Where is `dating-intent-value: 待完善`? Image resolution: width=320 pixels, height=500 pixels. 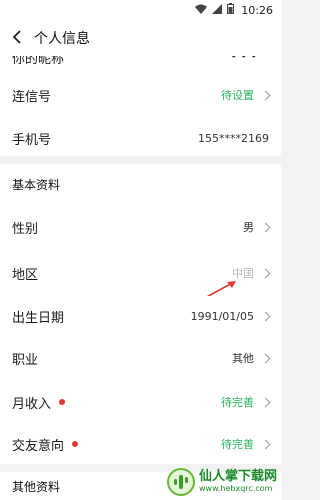 dating-intent-value: 待完善 is located at coordinates (237, 444).